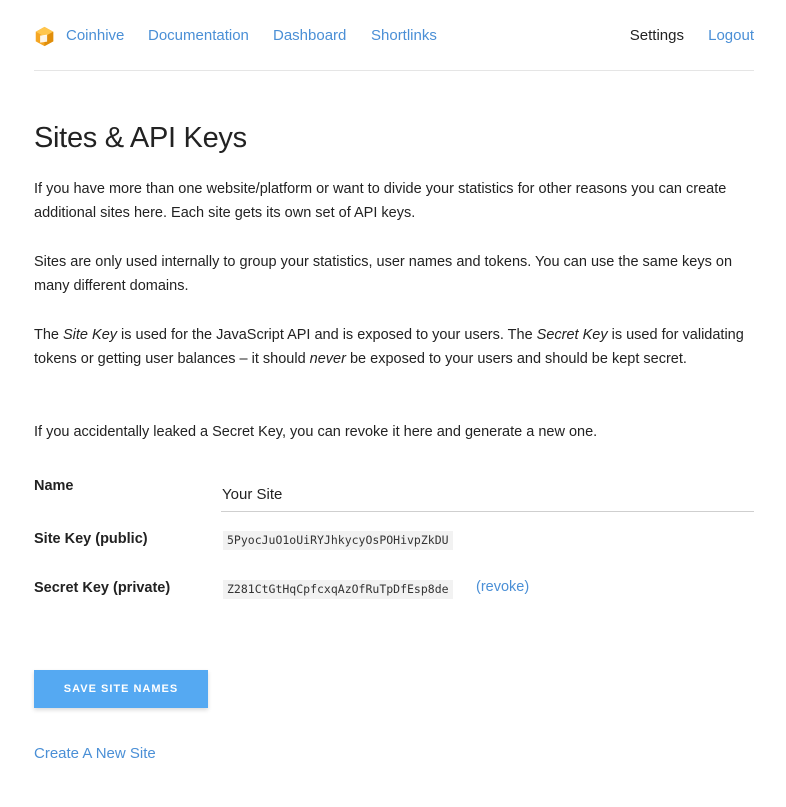  Describe the element at coordinates (327, 359) in the screenshot. I see `never-term: never` at that location.